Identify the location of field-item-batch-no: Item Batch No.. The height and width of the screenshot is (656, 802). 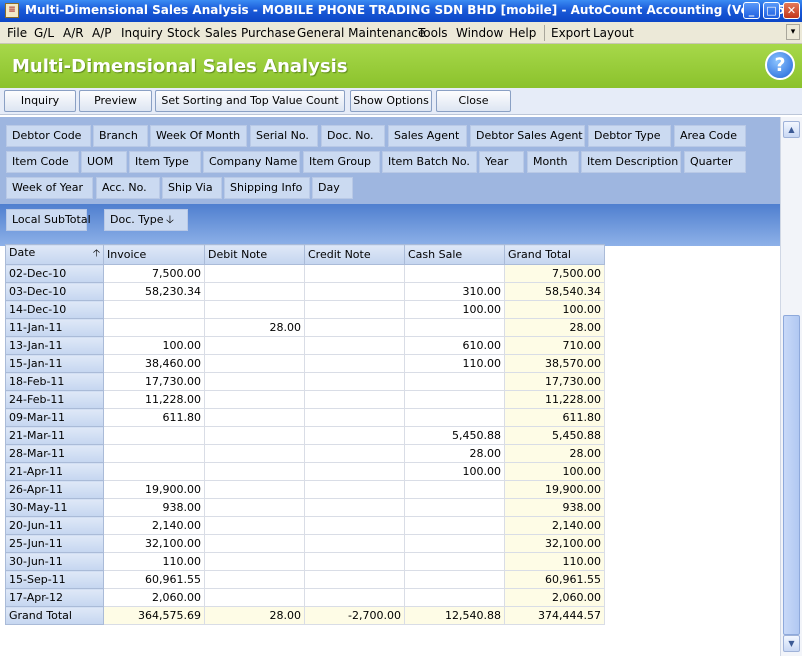
(429, 162).